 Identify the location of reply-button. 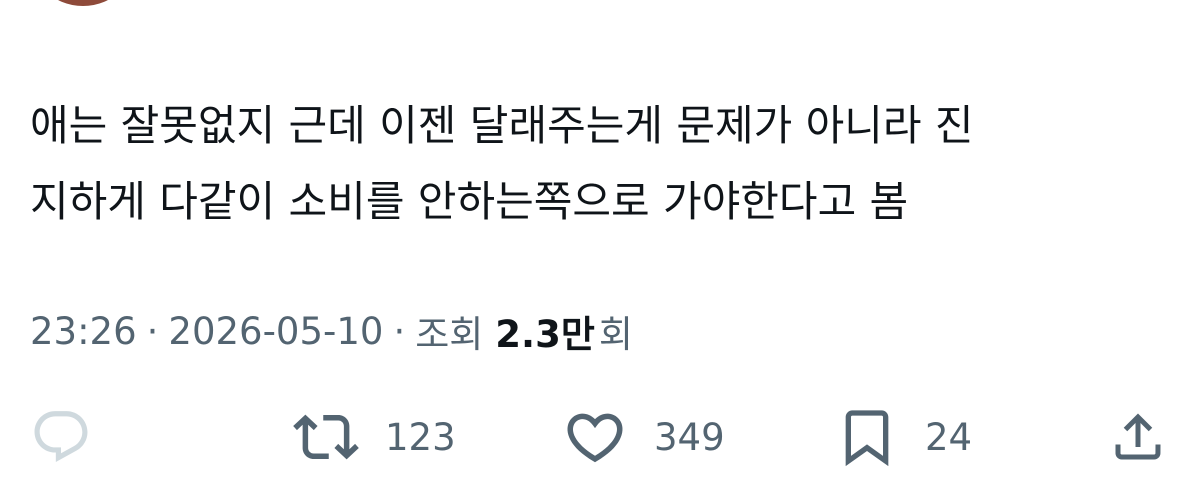
(74, 437).